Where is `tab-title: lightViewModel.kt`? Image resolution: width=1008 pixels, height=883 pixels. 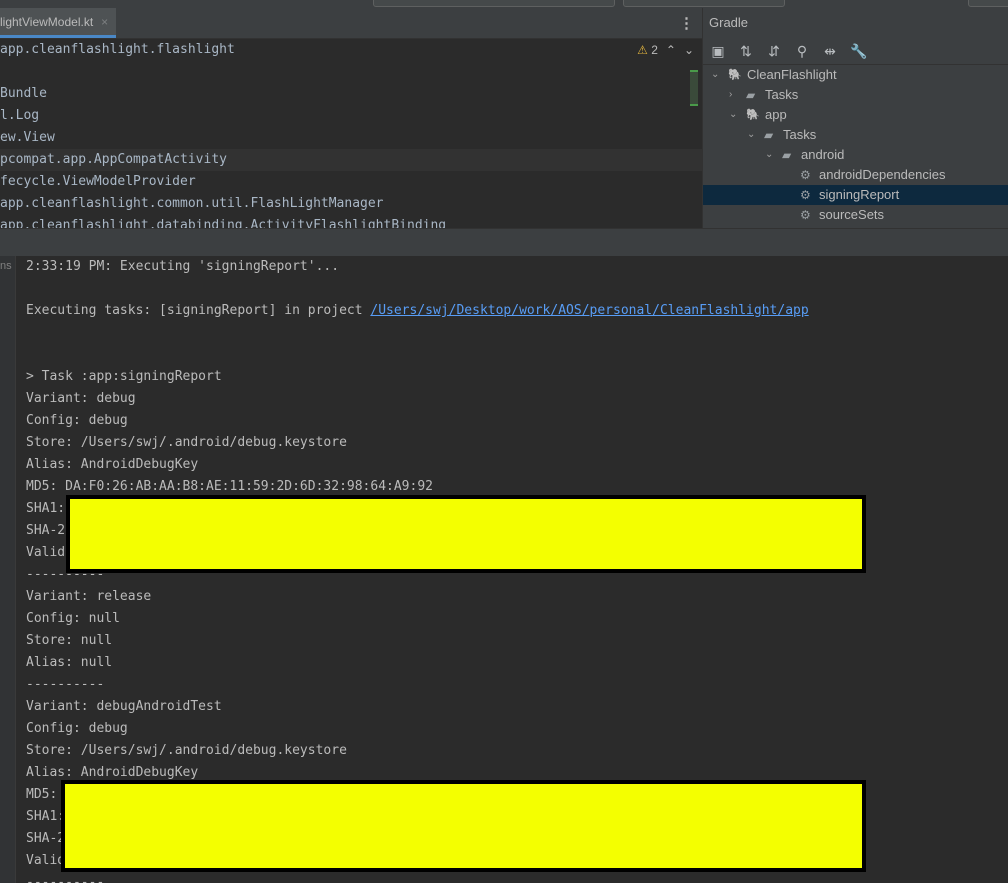
tab-title: lightViewModel.kt is located at coordinates (47, 21).